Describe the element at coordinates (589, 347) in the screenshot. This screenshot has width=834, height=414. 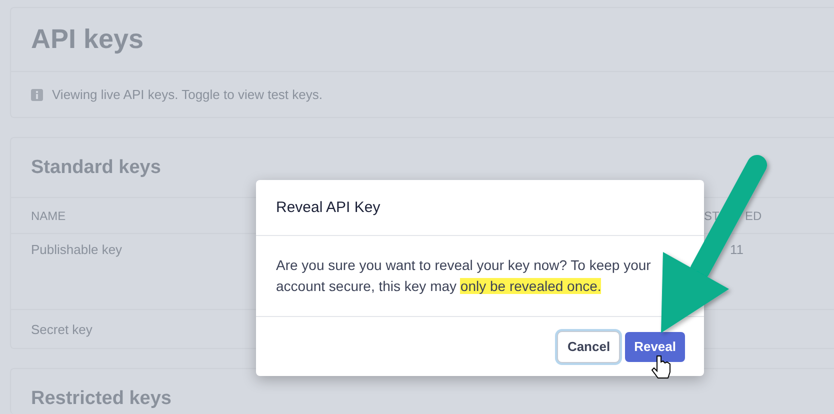
I see `cancel-button: Cancel` at that location.